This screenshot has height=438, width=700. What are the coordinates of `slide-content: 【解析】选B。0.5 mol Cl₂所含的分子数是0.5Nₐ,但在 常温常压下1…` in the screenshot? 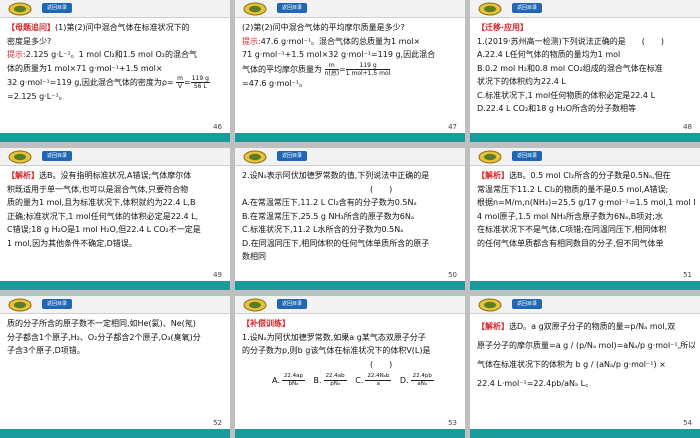 It's located at (586, 209).